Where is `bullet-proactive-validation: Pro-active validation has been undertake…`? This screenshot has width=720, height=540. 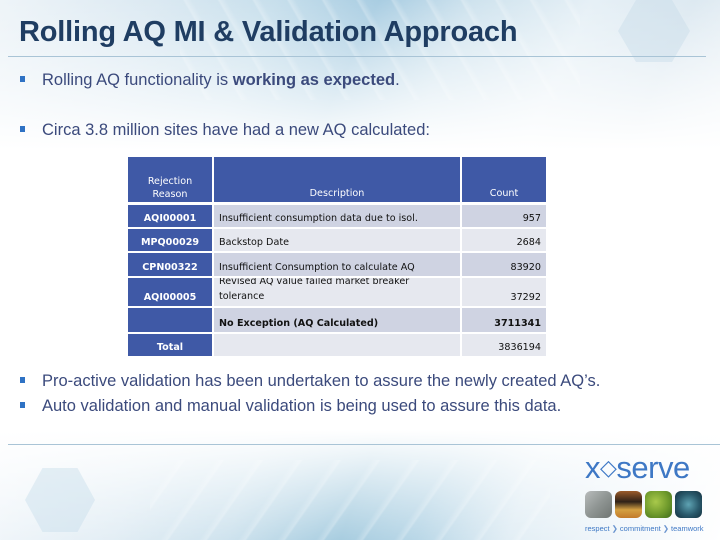
bullet-proactive-validation: Pro-active validation has been undertake… is located at coordinates (310, 381).